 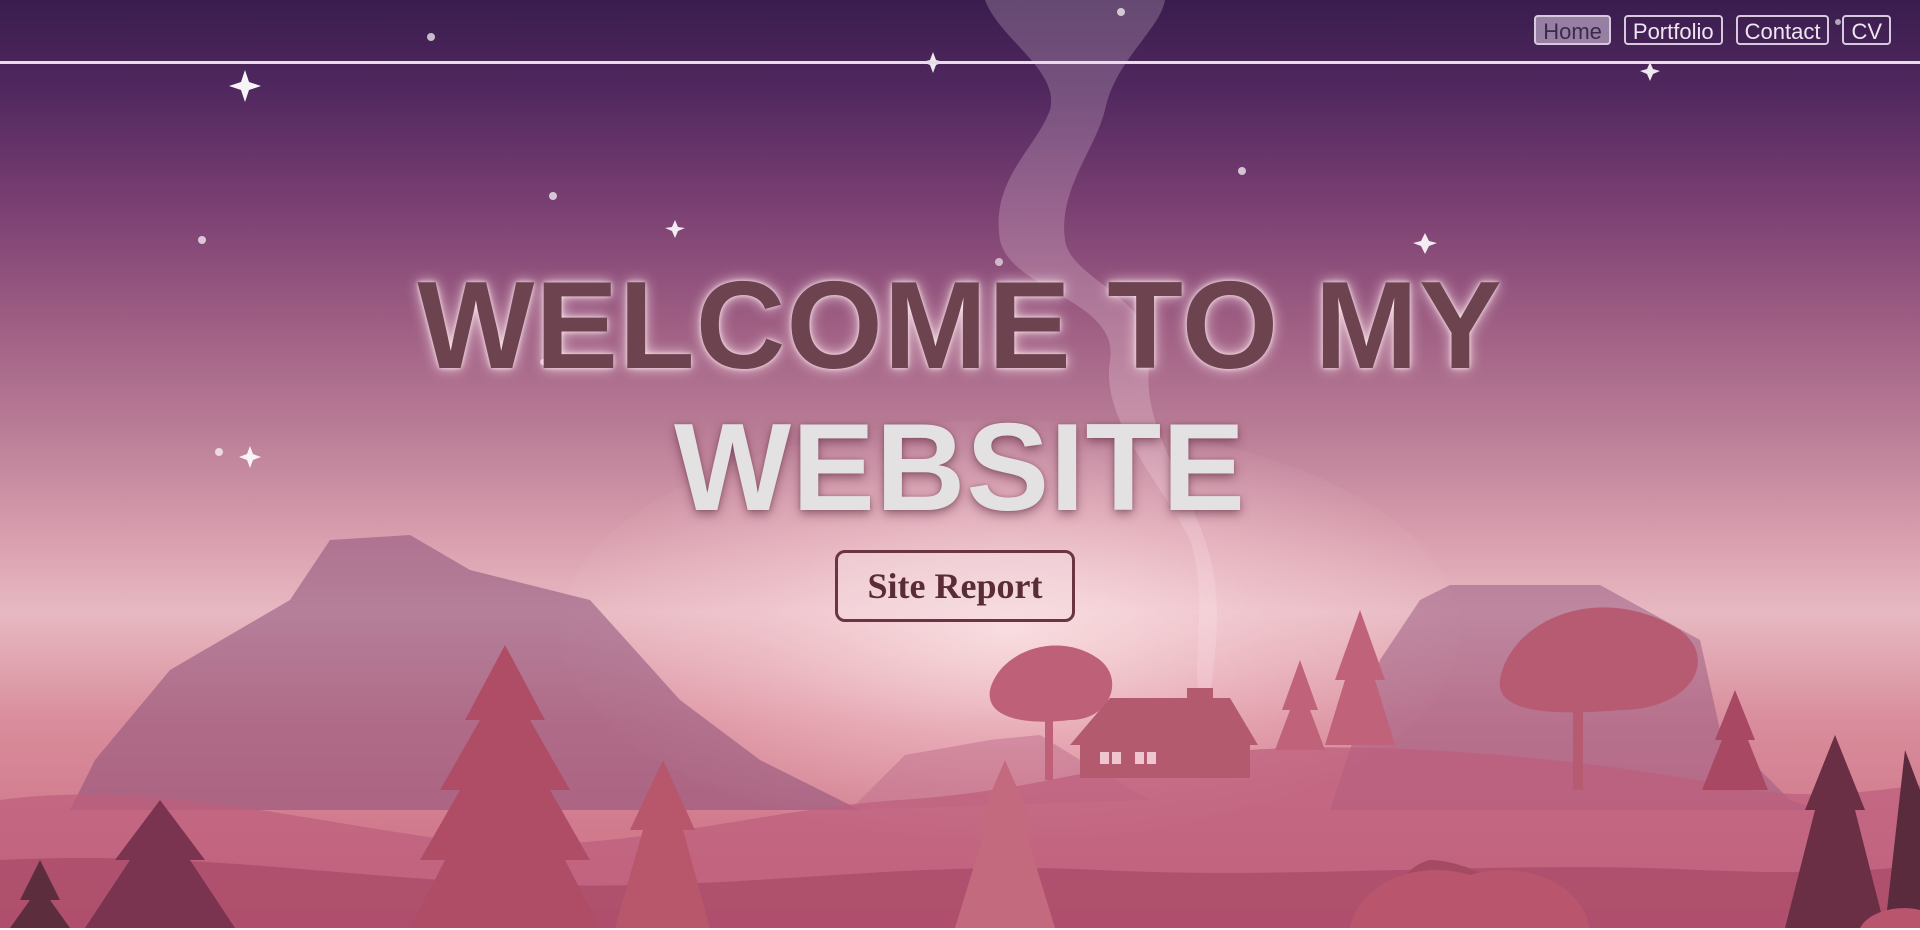 What do you see at coordinates (1866, 30) in the screenshot?
I see `nav-link-cv: CV` at bounding box center [1866, 30].